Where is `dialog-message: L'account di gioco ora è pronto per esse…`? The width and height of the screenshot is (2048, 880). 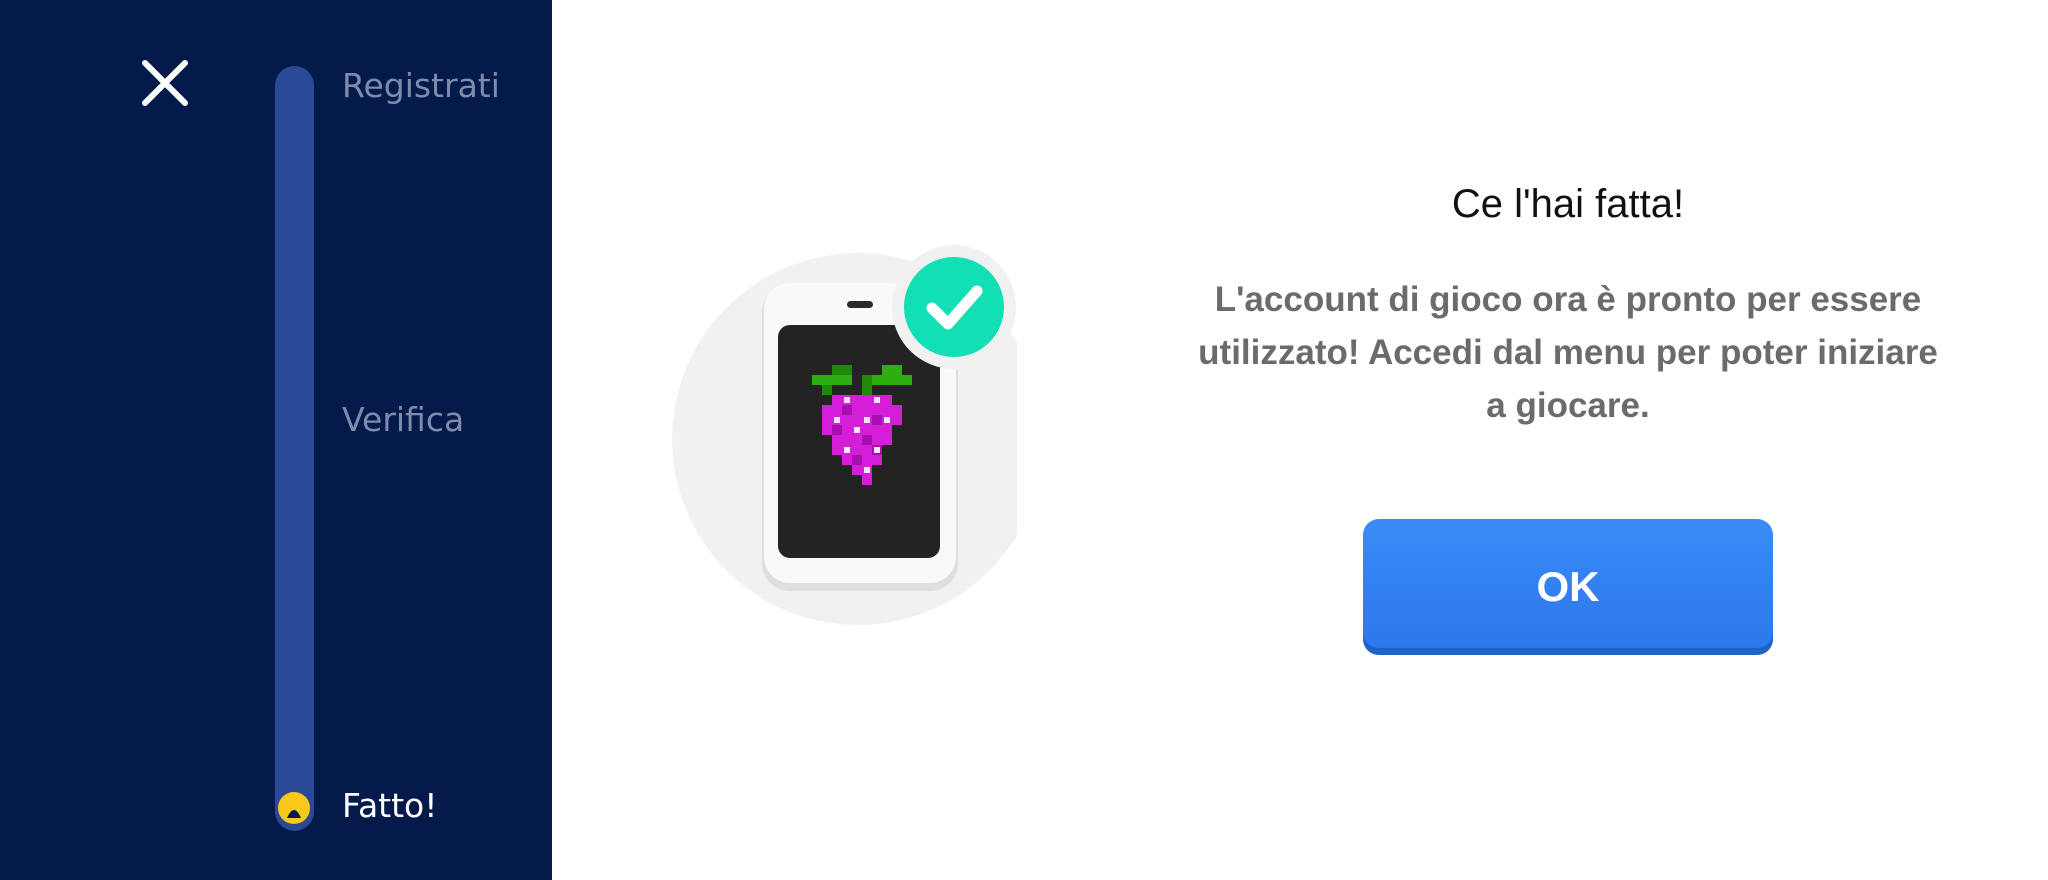
dialog-message: L'account di gioco ora è pronto per esse… is located at coordinates (1568, 352).